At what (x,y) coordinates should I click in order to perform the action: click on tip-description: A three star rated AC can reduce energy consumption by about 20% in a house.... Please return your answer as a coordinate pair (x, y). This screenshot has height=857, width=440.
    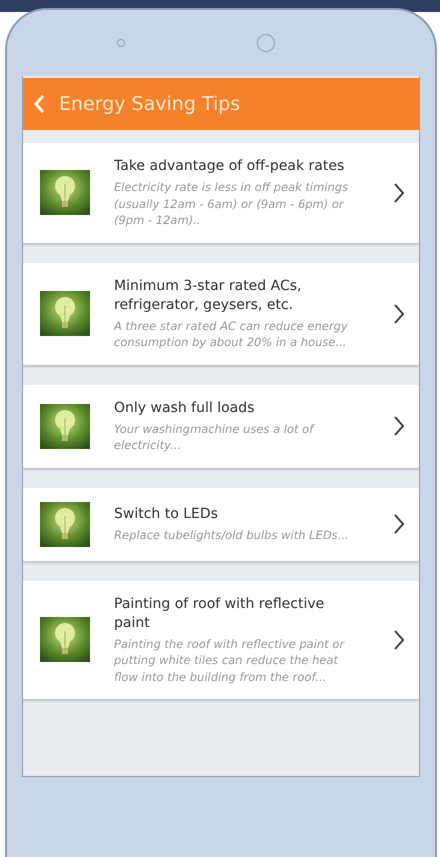
    Looking at the image, I should click on (231, 334).